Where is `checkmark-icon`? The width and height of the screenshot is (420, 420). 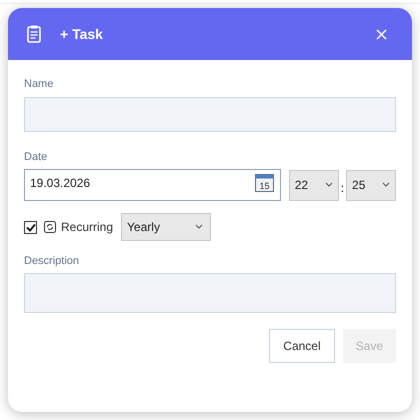
checkmark-icon is located at coordinates (31, 227).